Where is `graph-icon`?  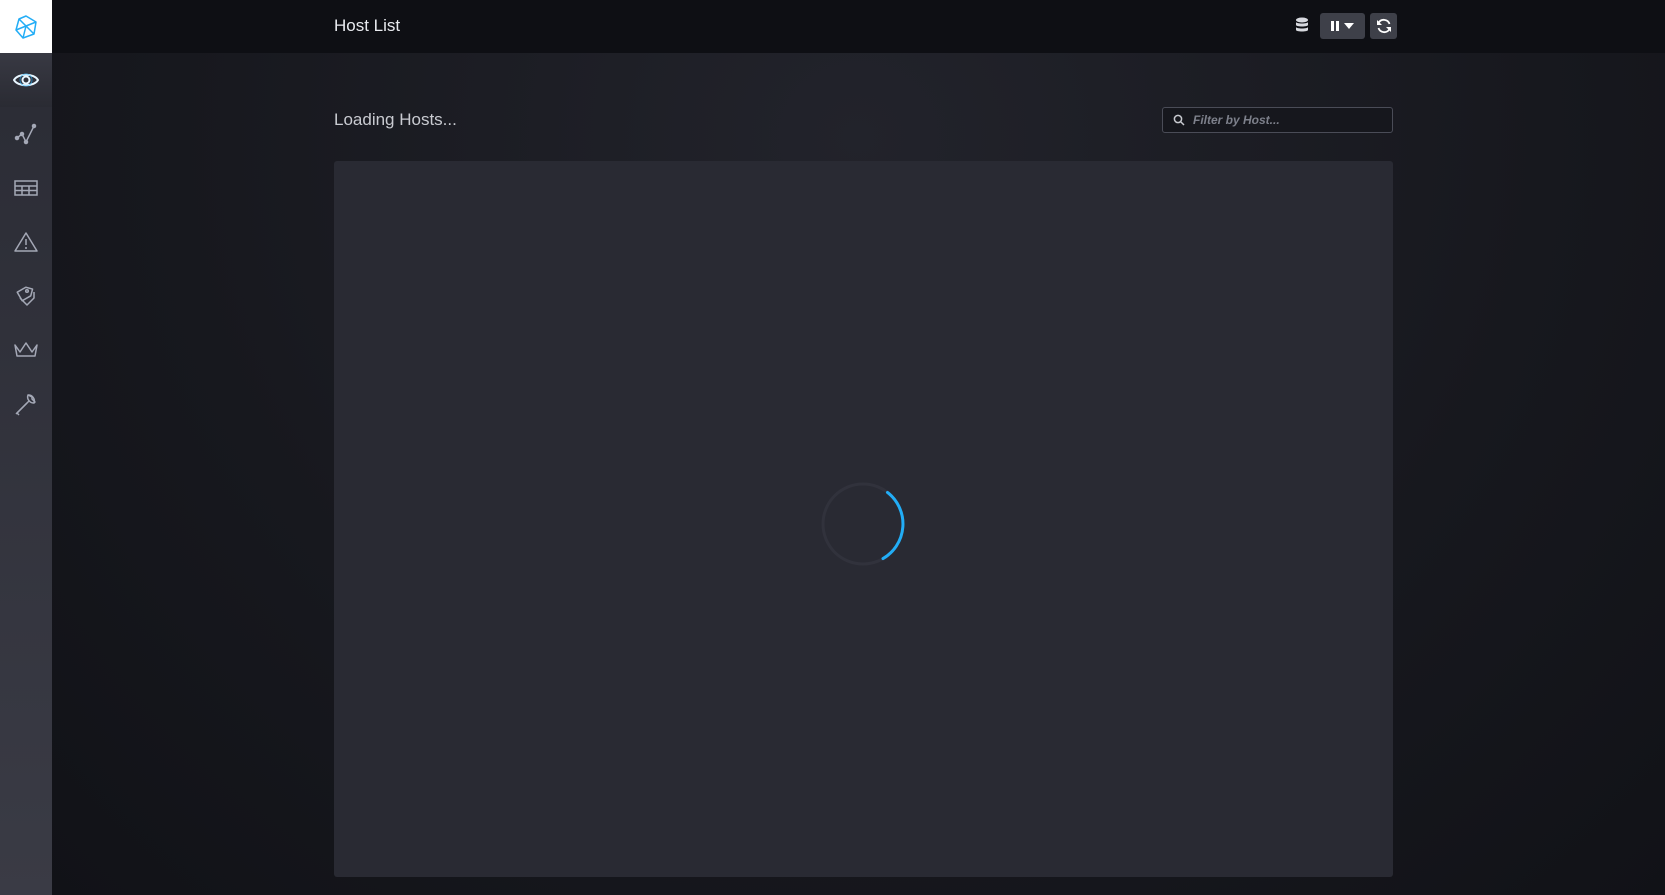
graph-icon is located at coordinates (25, 134).